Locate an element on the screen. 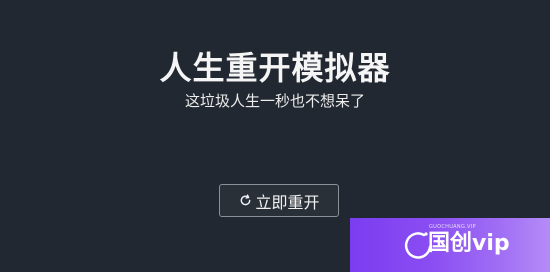 Image resolution: width=550 pixels, height=272 pixels. restart-button-label: 立即重开 is located at coordinates (287, 202).